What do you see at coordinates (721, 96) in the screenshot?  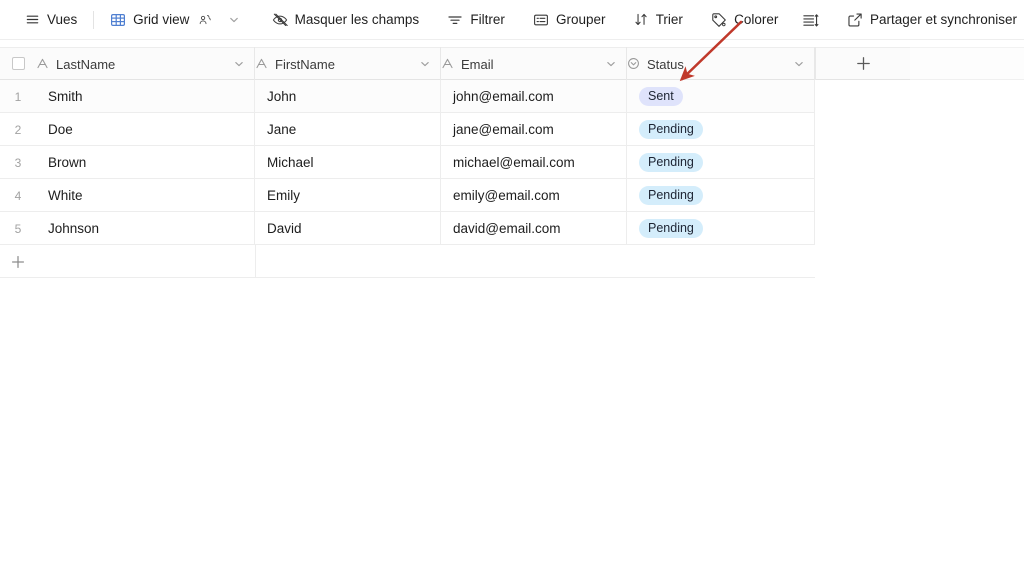 I see `cell-status: Sent` at bounding box center [721, 96].